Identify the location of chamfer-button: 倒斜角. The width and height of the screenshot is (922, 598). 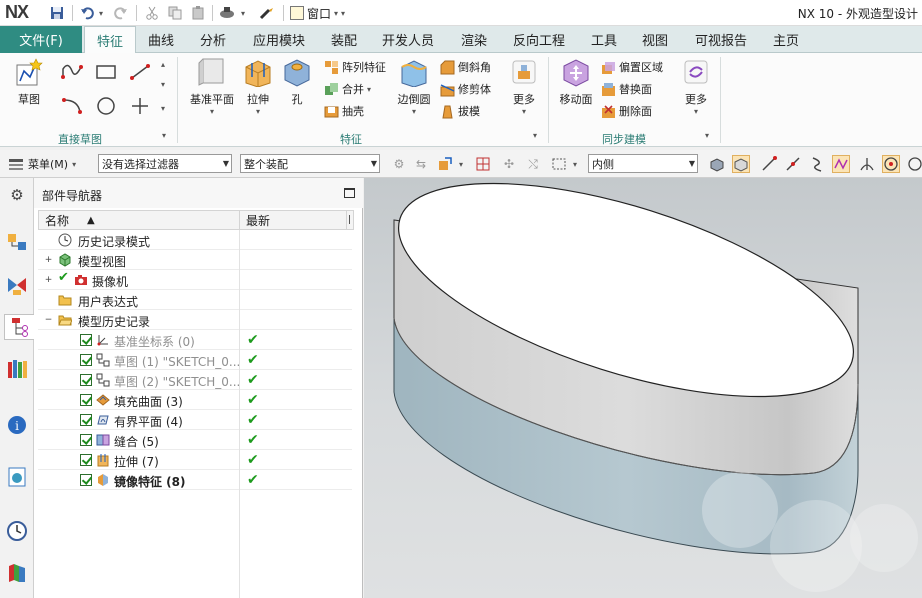
(465, 67).